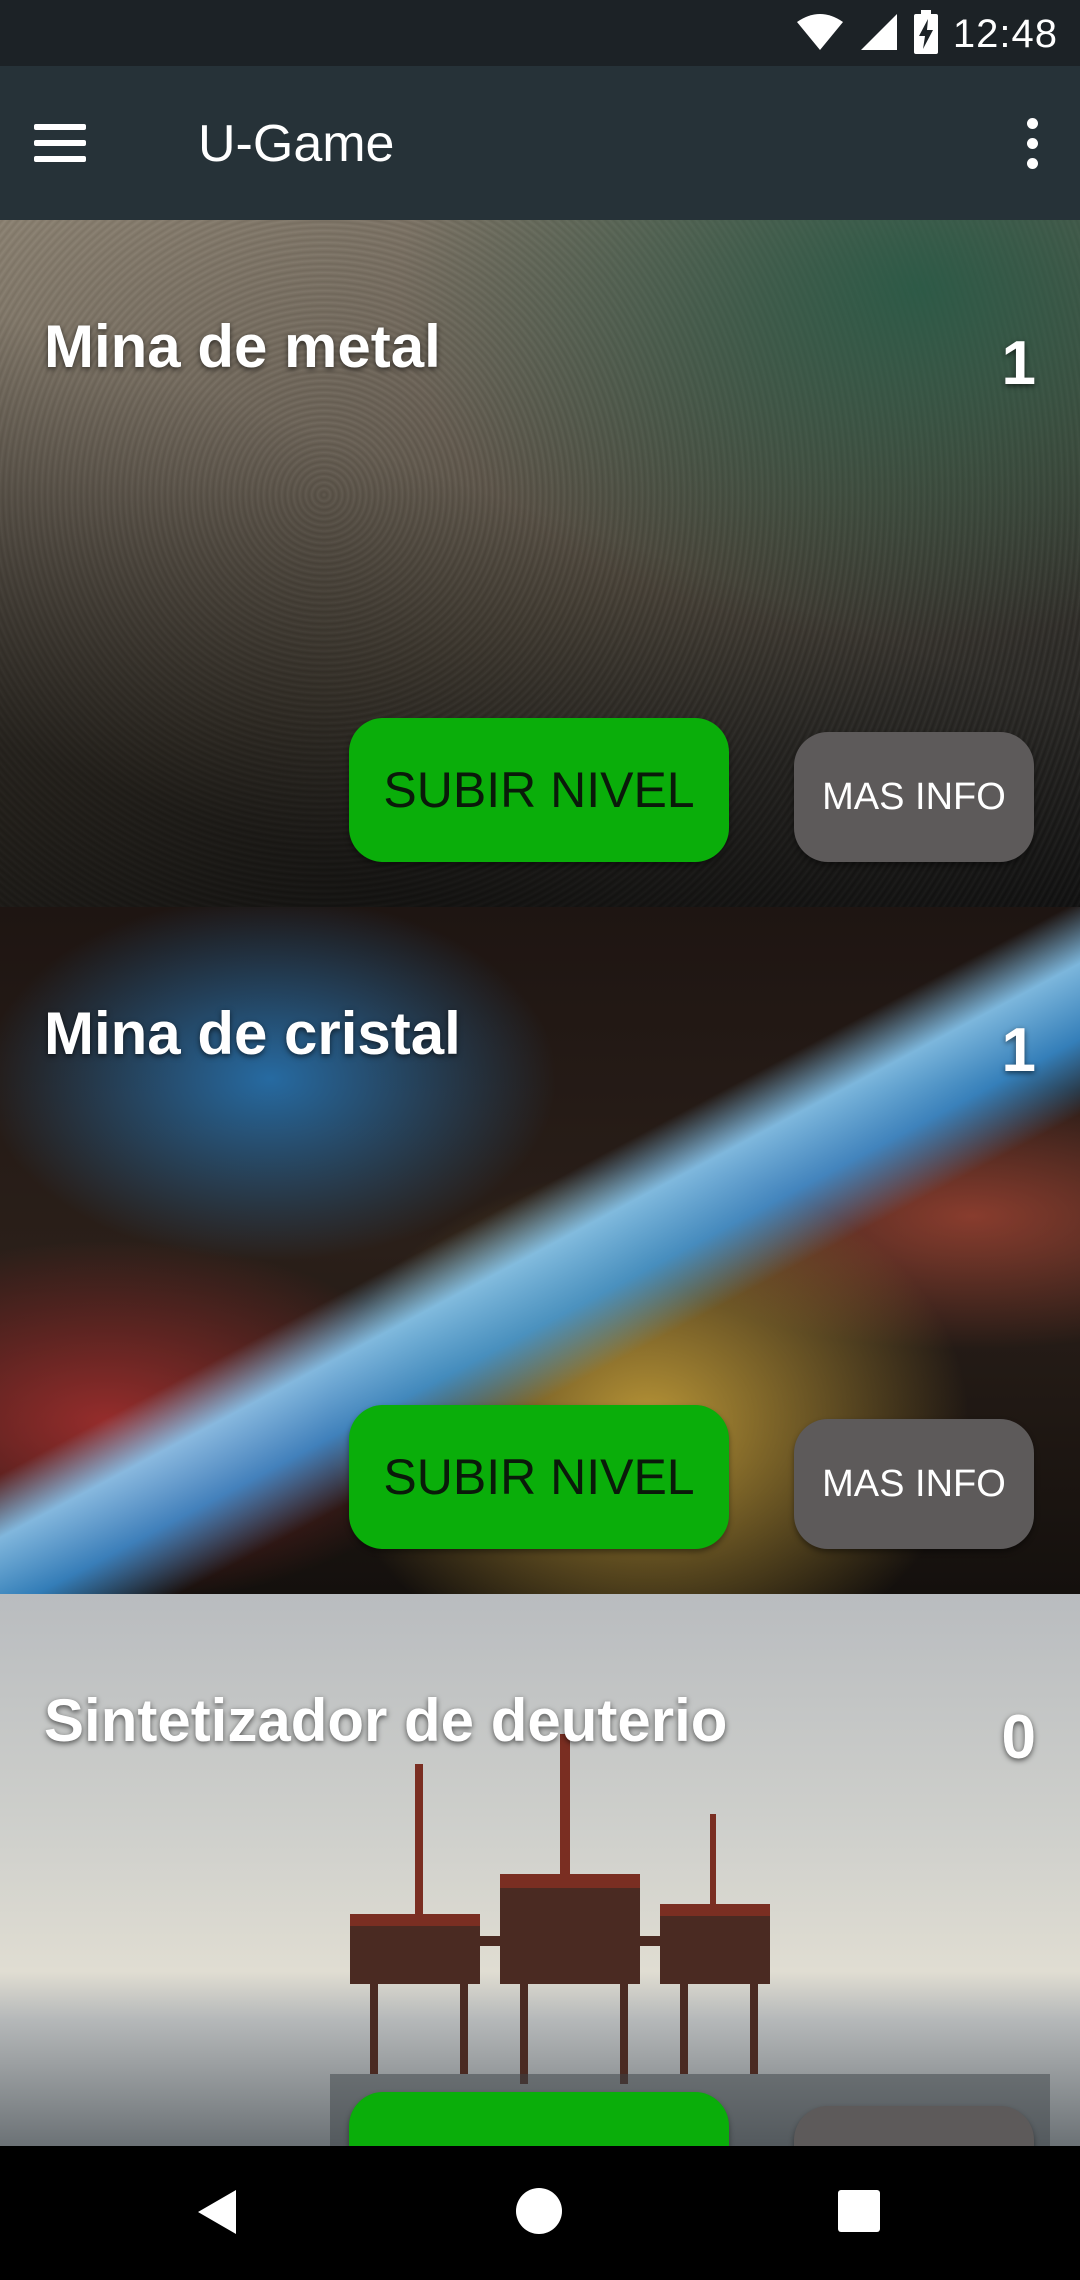 The width and height of the screenshot is (1080, 2280). I want to click on hamburger-menu-icon, so click(76, 143).